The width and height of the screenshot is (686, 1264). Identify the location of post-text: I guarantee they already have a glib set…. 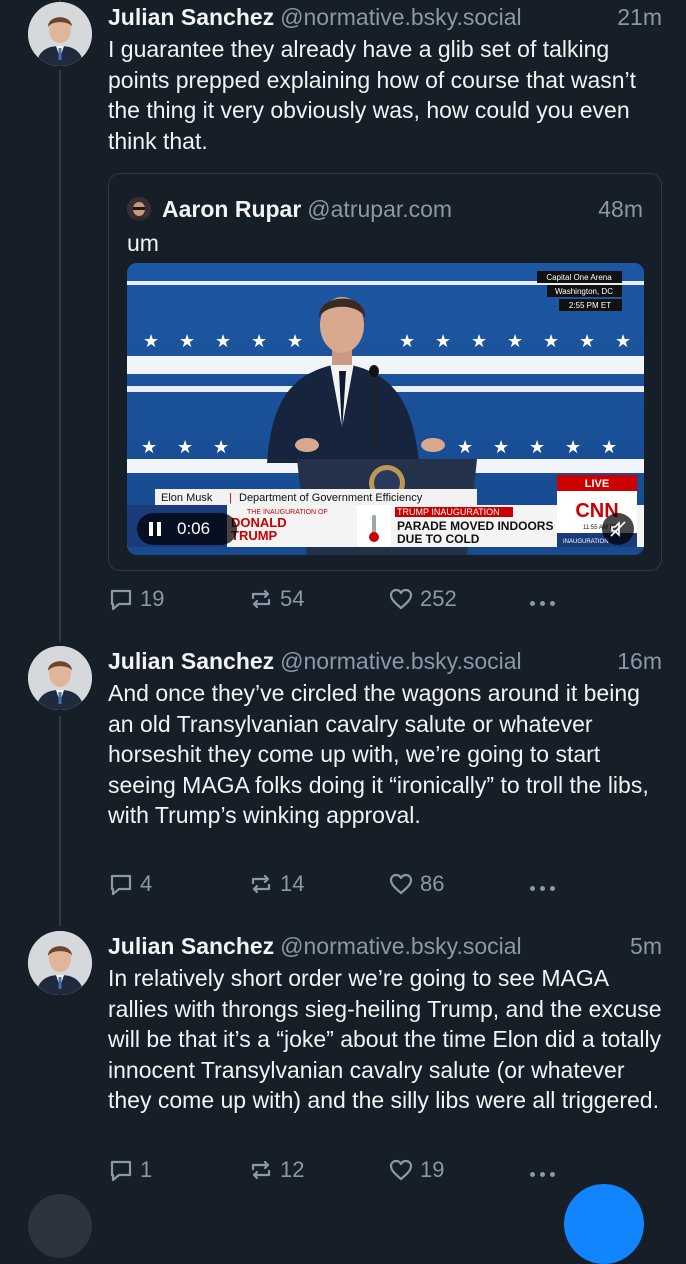
(372, 95).